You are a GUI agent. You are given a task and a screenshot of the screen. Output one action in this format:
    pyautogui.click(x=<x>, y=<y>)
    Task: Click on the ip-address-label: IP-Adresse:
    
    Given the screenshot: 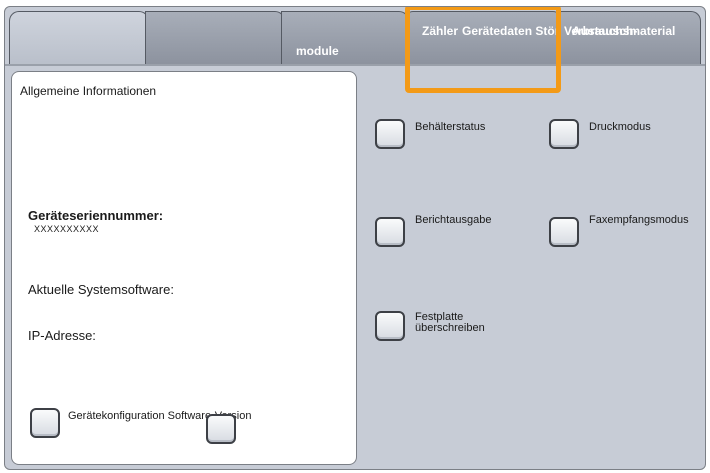 What is the action you would take?
    pyautogui.click(x=62, y=335)
    